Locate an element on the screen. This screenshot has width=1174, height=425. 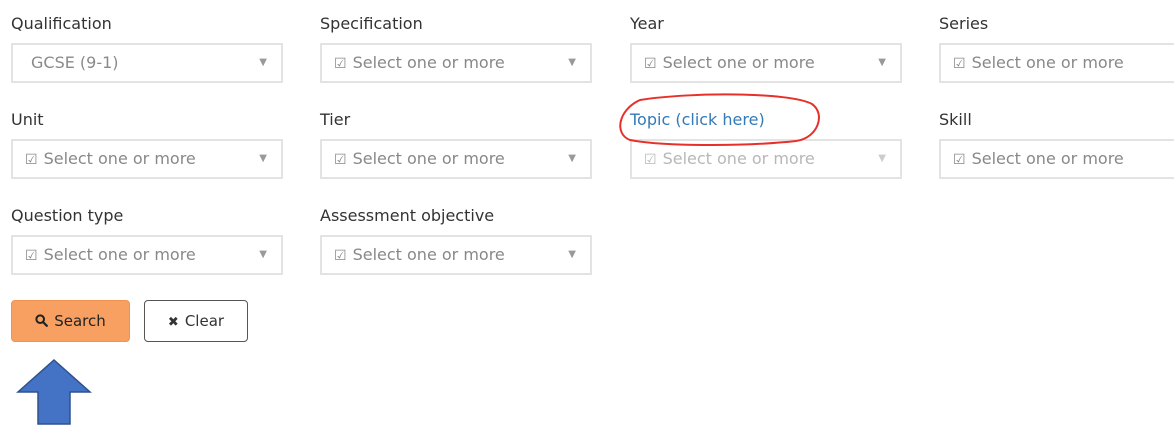
tier-placeholder: Select one or more is located at coordinates (428, 158).